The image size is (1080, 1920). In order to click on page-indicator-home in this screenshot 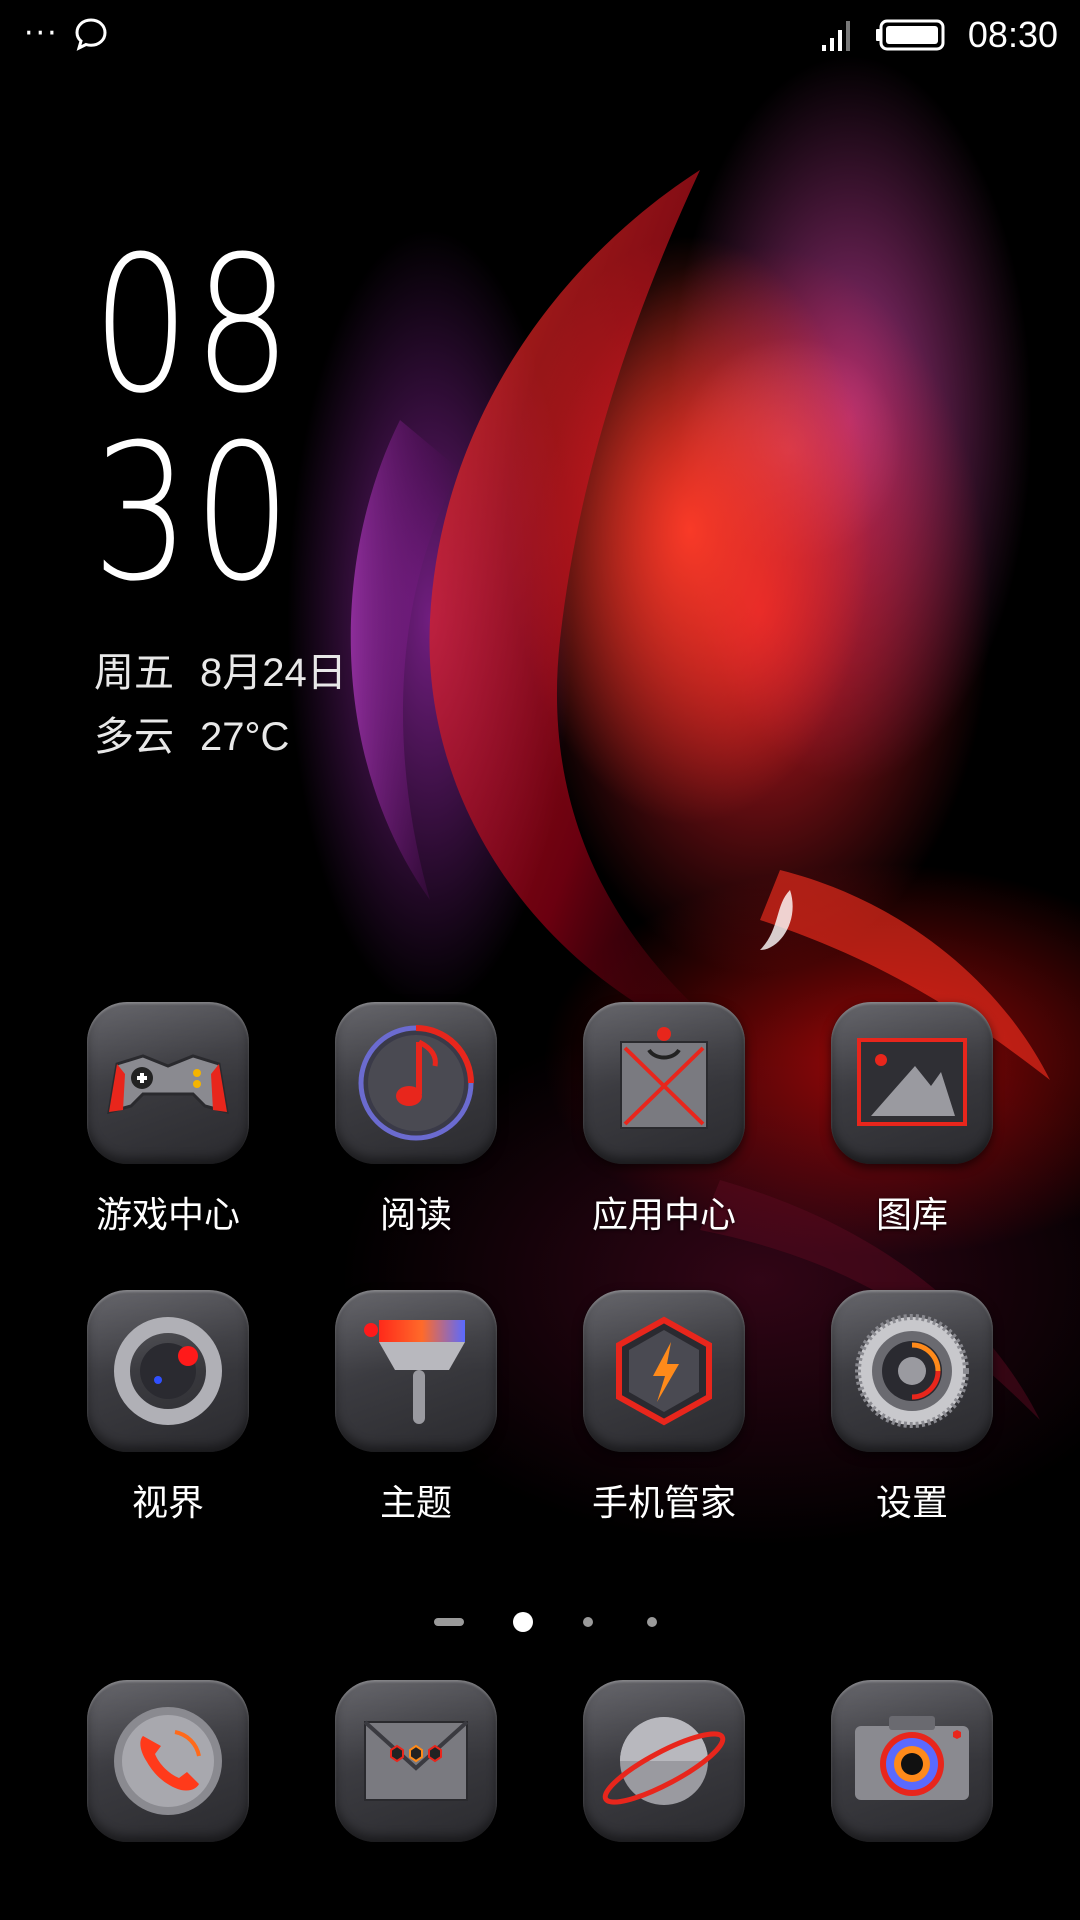, I will do `click(449, 1622)`.